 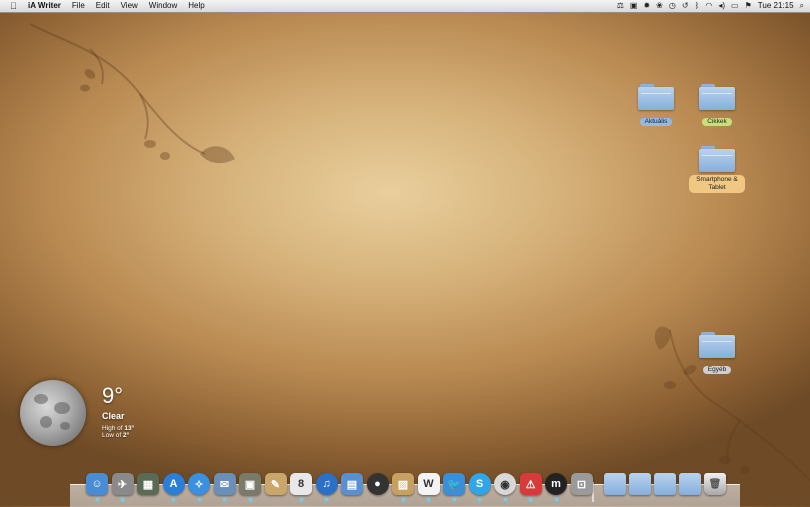 I want to click on weather-low-label: Low of, so click(x=112, y=435).